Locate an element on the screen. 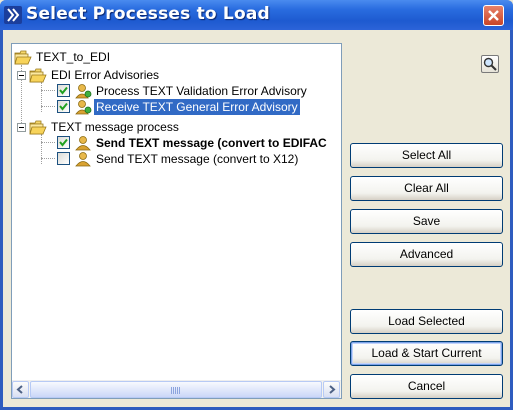  tree-group-edi-error-advisories: EDI Error Advisories is located at coordinates (95, 75).